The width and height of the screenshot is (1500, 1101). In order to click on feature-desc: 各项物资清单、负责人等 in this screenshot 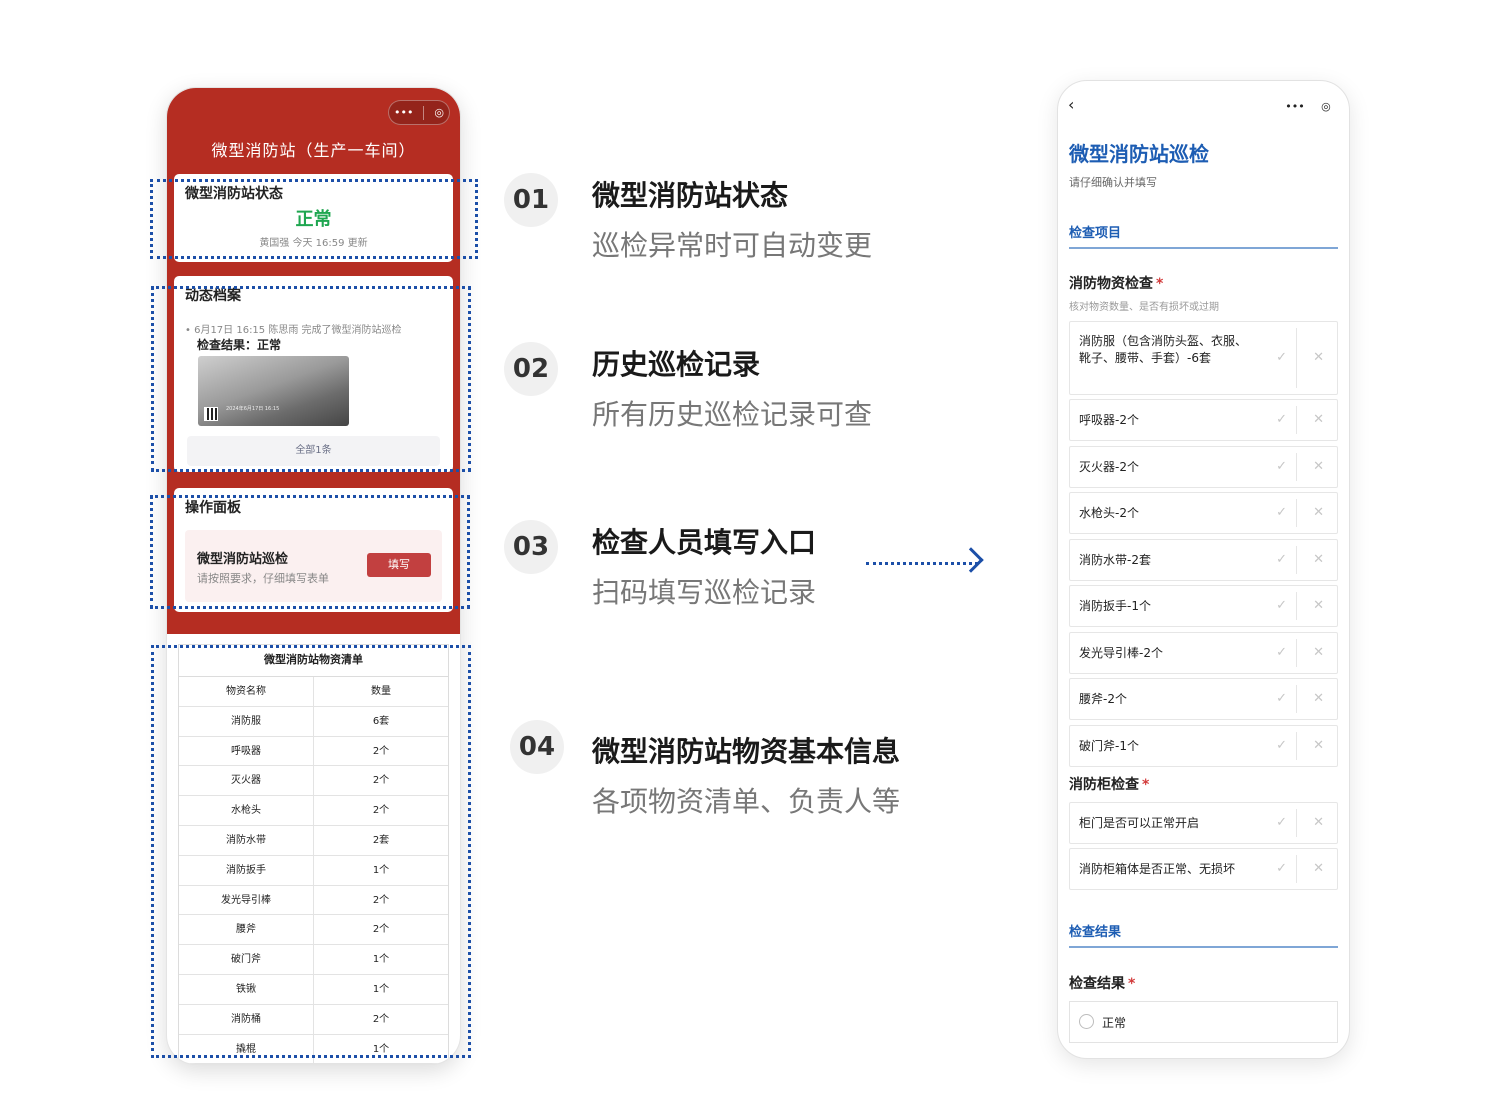, I will do `click(746, 801)`.